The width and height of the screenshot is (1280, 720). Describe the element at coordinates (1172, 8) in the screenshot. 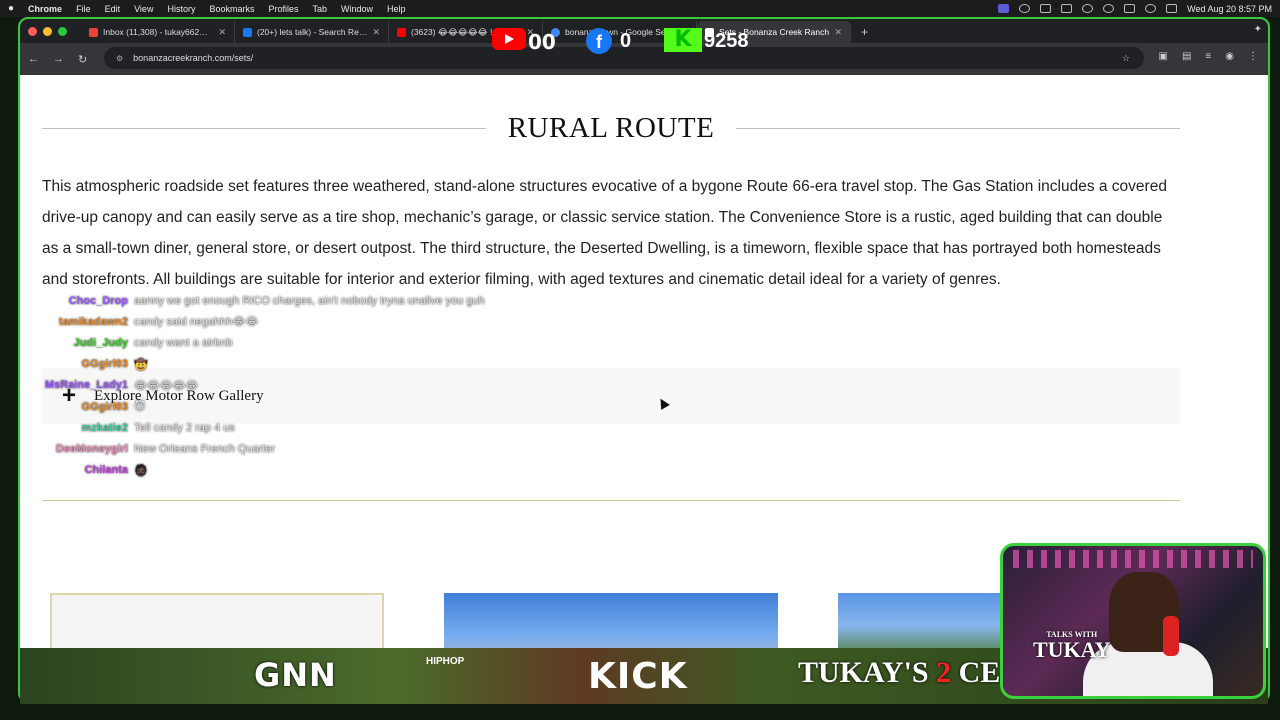

I see `control-center-icon` at that location.